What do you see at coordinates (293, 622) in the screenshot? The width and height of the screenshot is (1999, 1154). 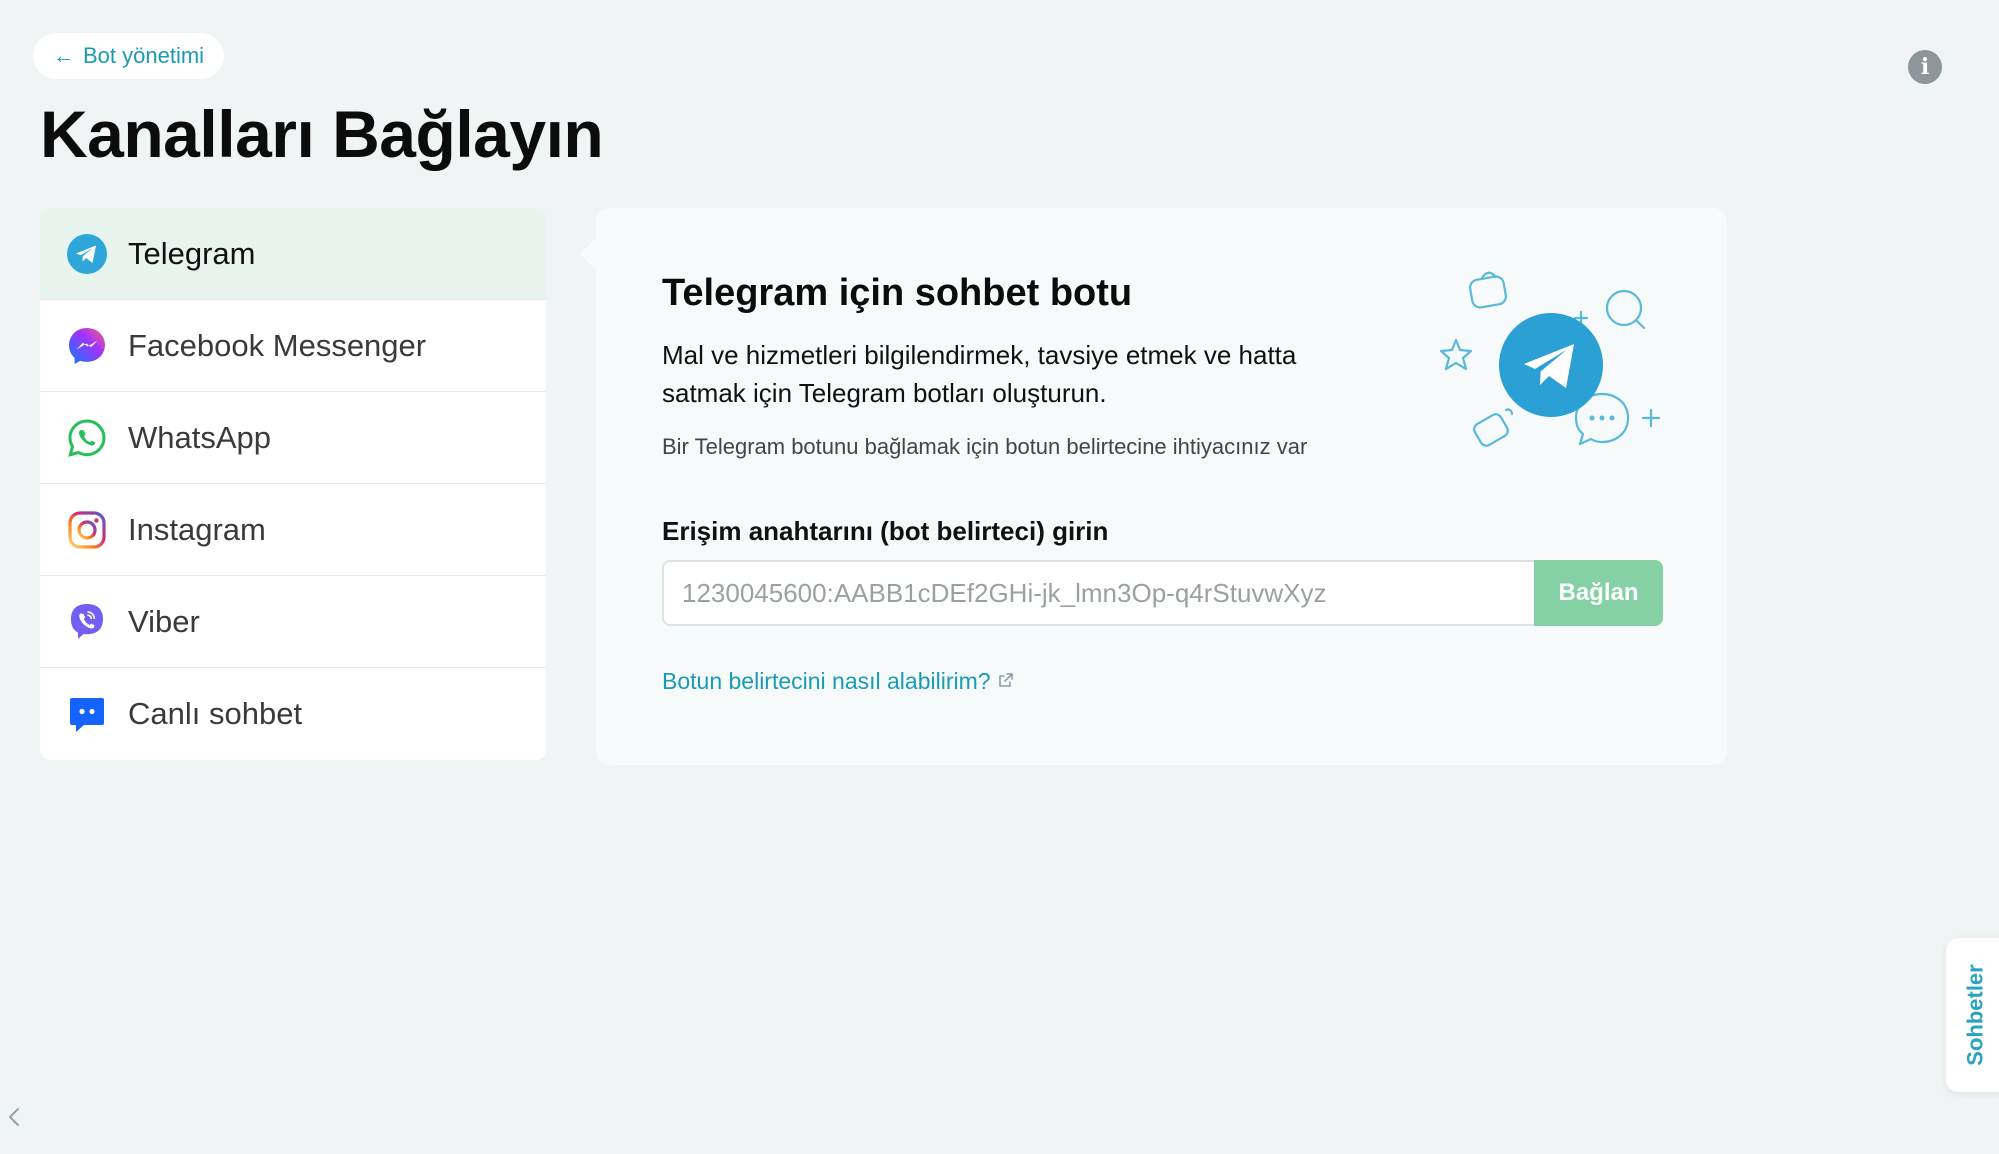 I see `channel-item-viber: Viber` at bounding box center [293, 622].